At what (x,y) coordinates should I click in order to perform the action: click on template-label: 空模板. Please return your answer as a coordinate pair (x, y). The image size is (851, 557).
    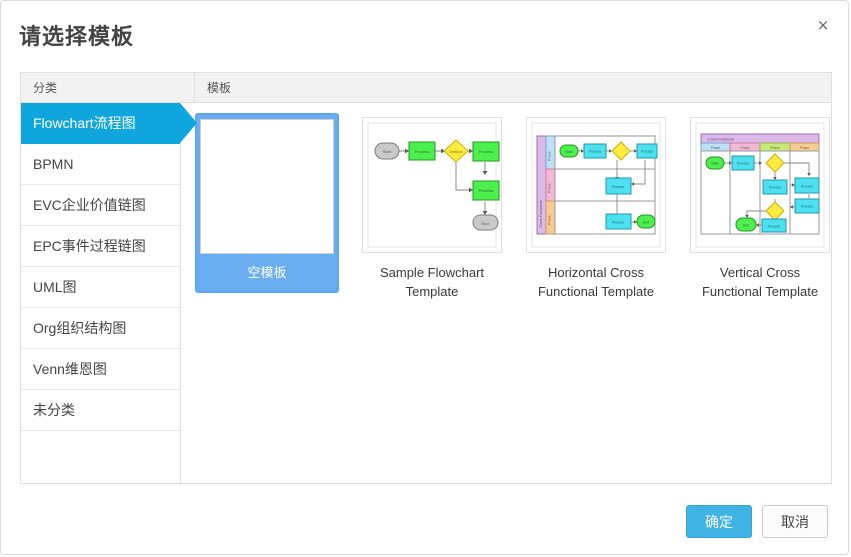
    Looking at the image, I should click on (267, 272).